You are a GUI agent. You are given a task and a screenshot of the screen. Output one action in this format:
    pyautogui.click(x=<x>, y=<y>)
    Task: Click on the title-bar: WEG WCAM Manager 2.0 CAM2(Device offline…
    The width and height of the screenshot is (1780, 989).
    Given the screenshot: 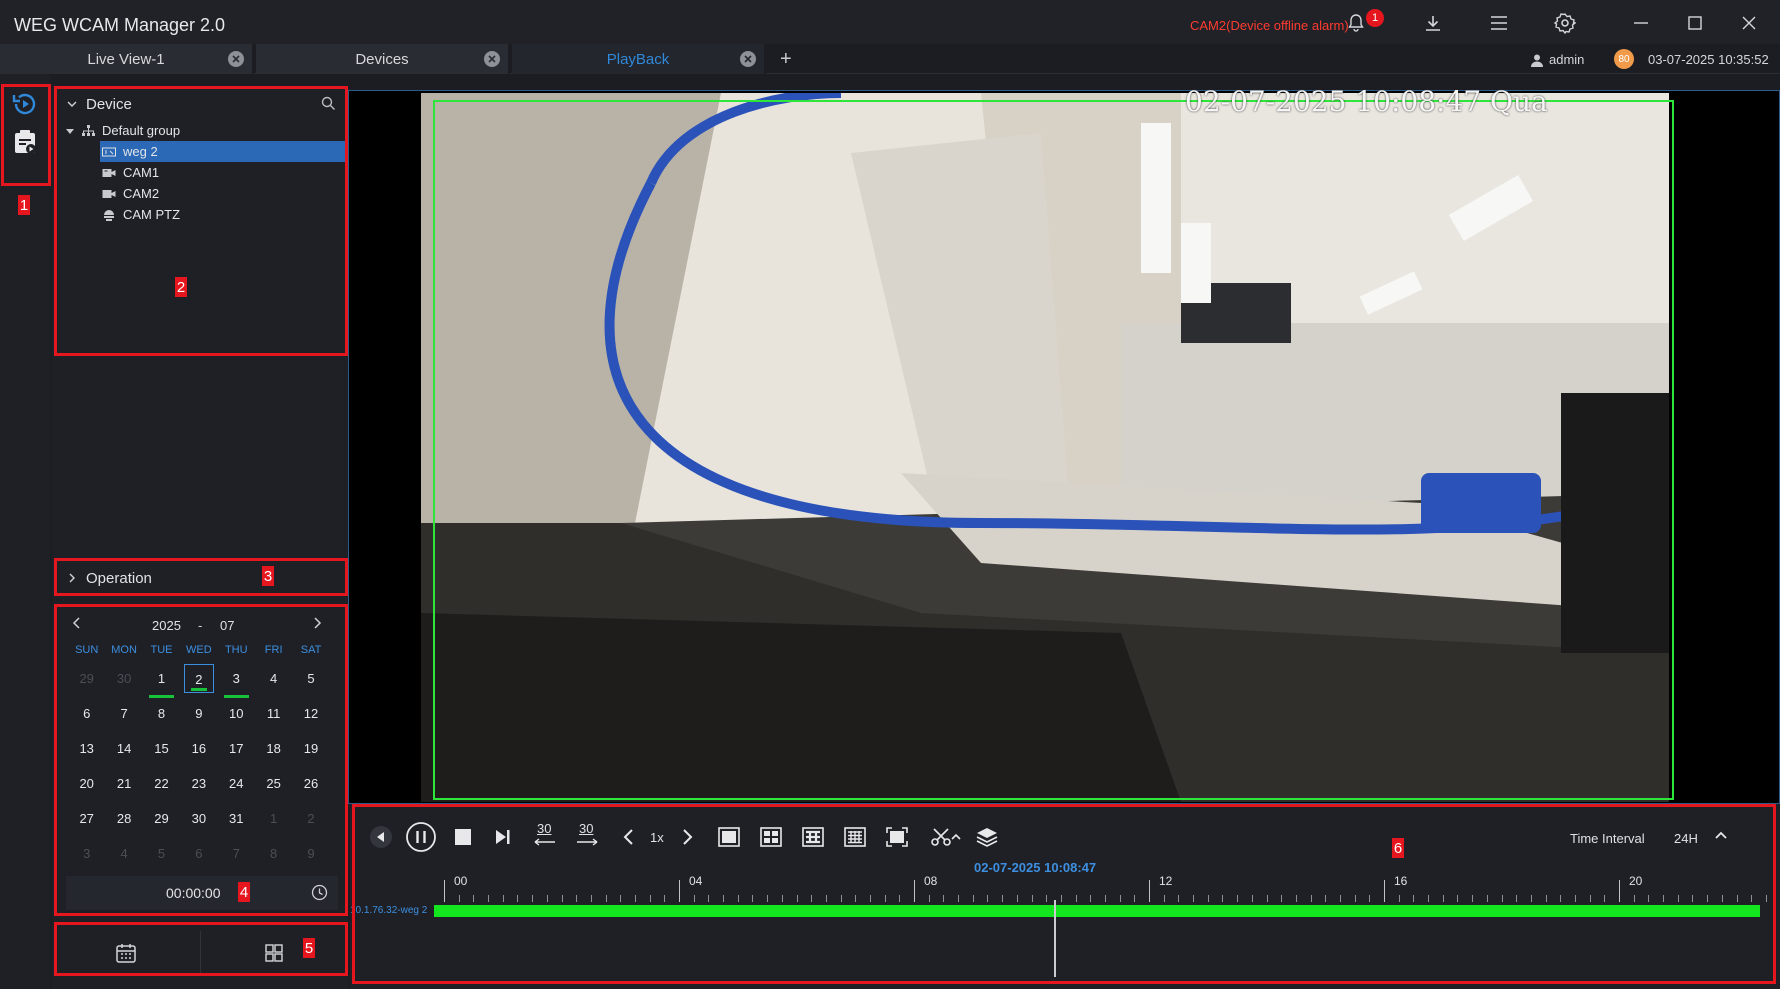 What is the action you would take?
    pyautogui.click(x=890, y=22)
    